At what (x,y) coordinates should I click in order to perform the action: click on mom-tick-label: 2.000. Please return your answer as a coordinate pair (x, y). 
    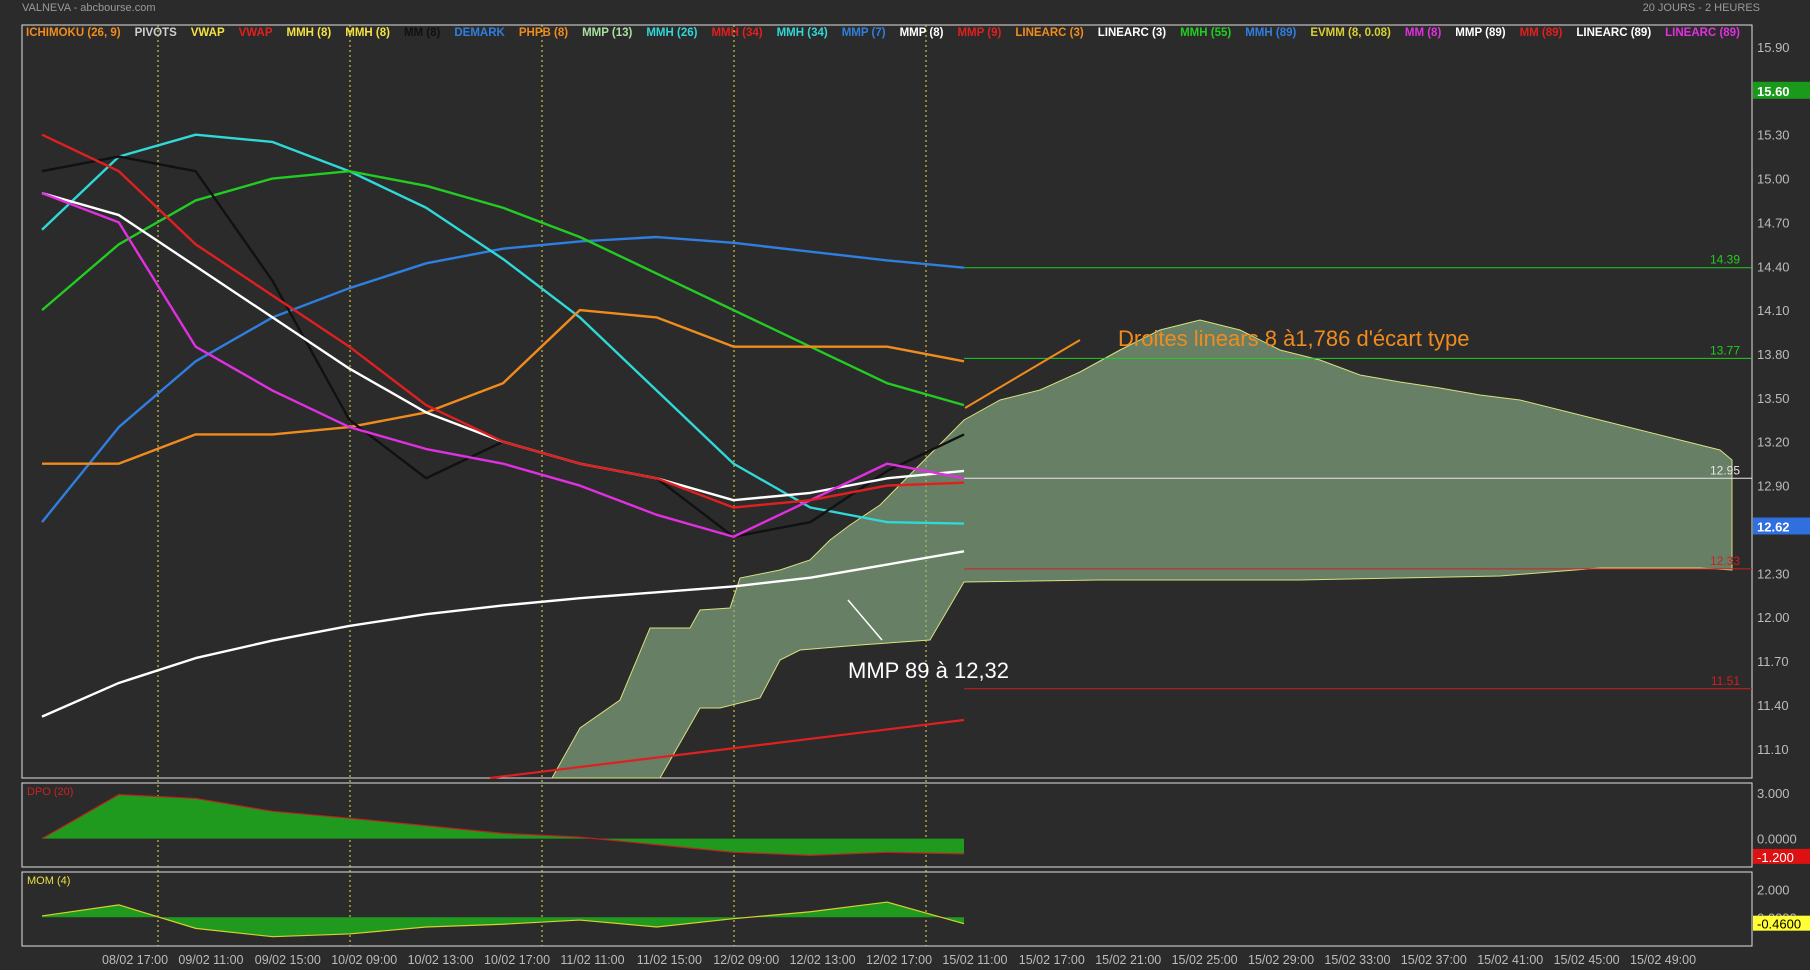
    Looking at the image, I should click on (1773, 890).